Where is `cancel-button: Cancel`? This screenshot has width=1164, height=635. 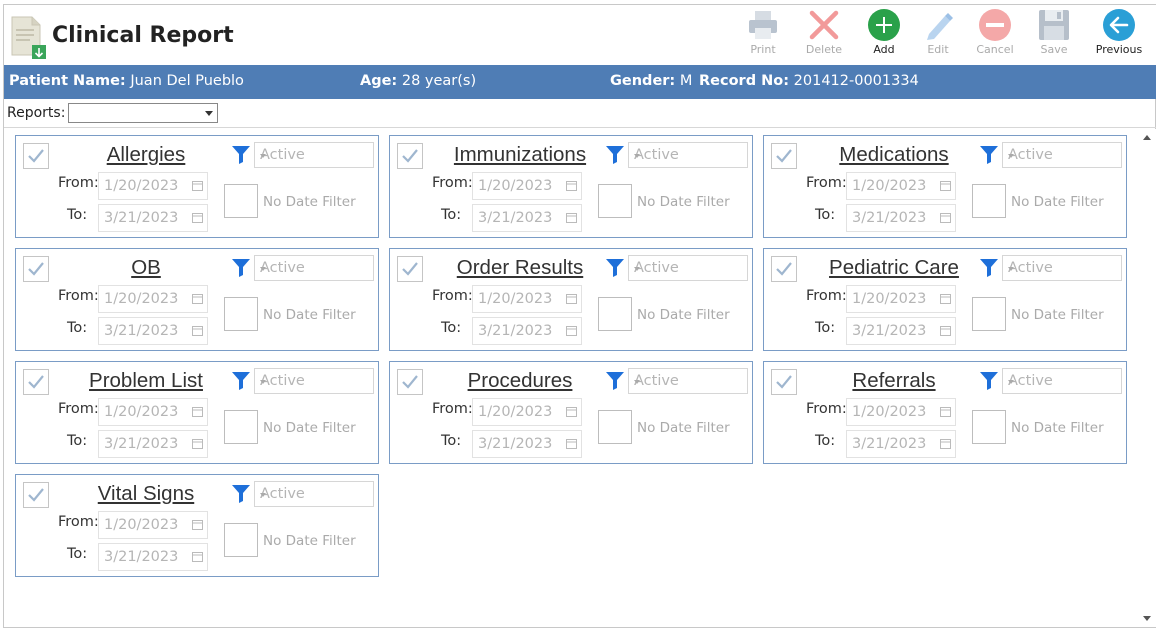 cancel-button: Cancel is located at coordinates (995, 36).